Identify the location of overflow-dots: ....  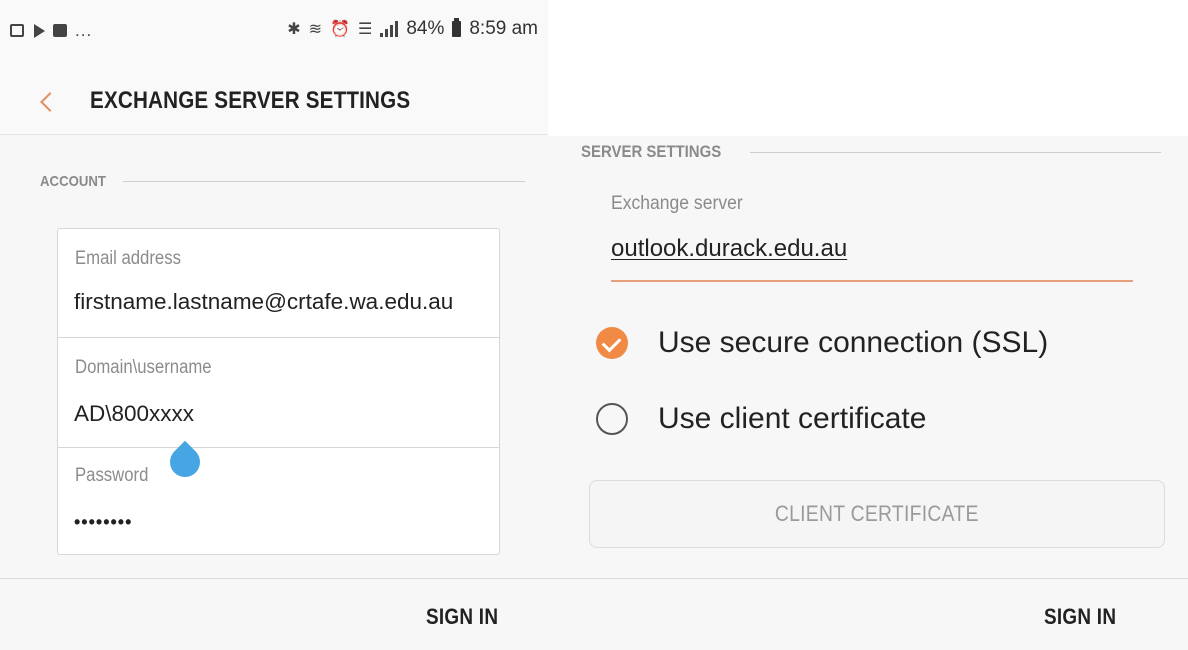
(84, 30).